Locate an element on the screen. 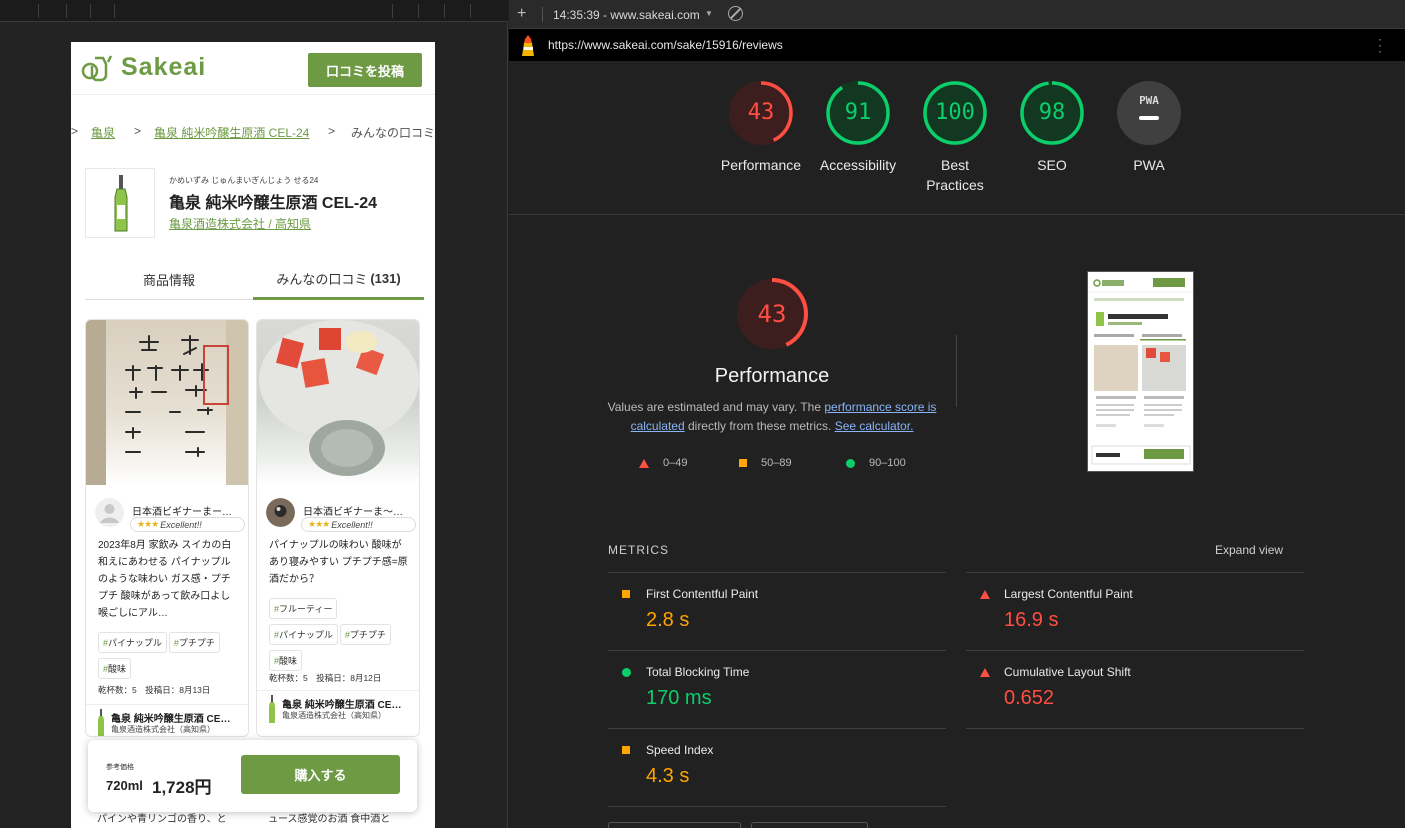 The width and height of the screenshot is (1405, 828). metric-speed-index: Speed Index 4.3 s is located at coordinates (777, 767).